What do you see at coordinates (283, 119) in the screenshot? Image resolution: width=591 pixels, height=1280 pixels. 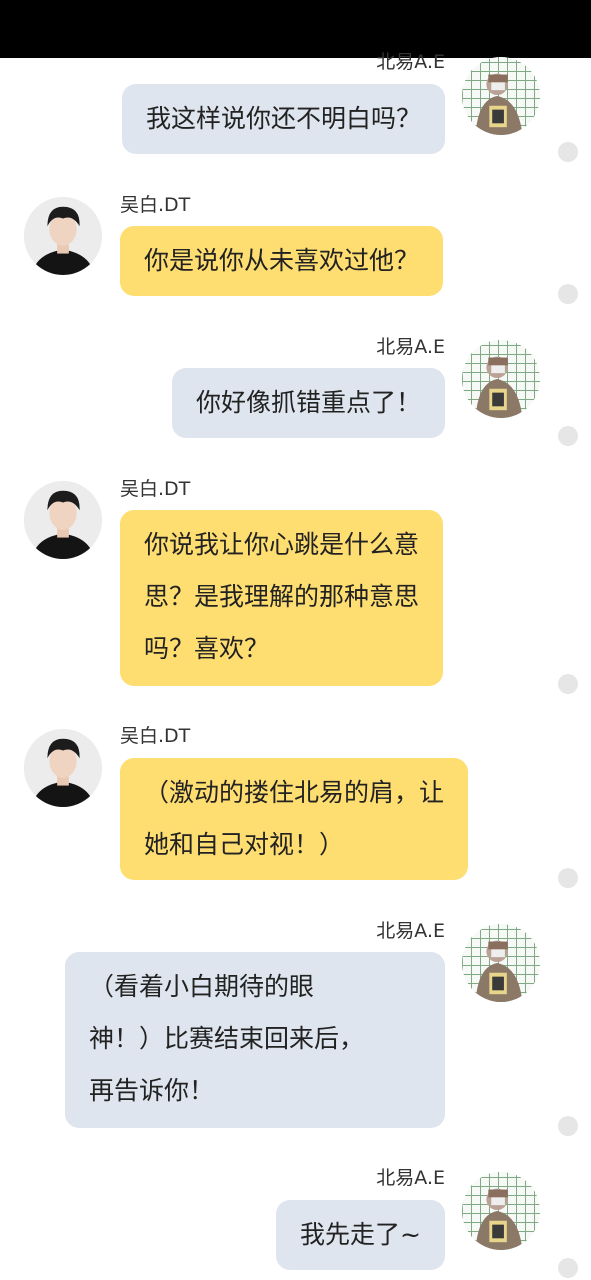 I see `message-bubble: 我这样说你还不明白吗？` at bounding box center [283, 119].